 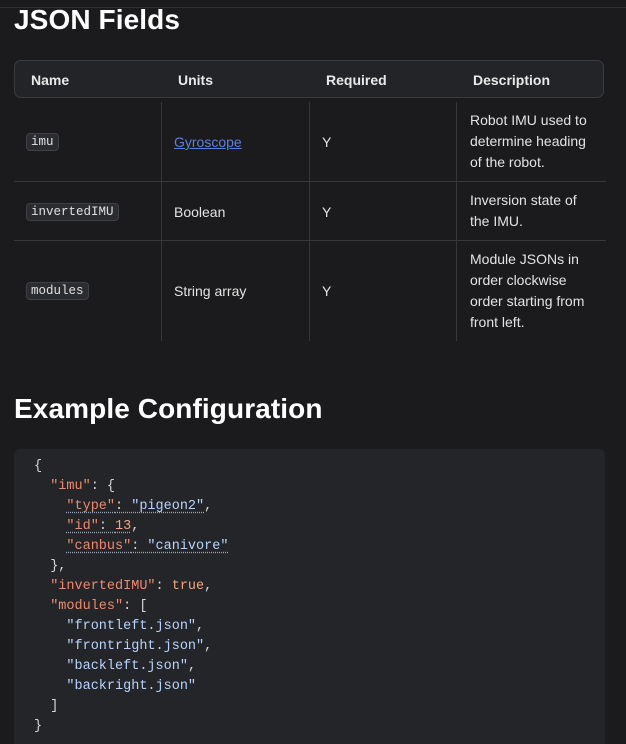 What do you see at coordinates (195, 80) in the screenshot?
I see `column-header-units: Units` at bounding box center [195, 80].